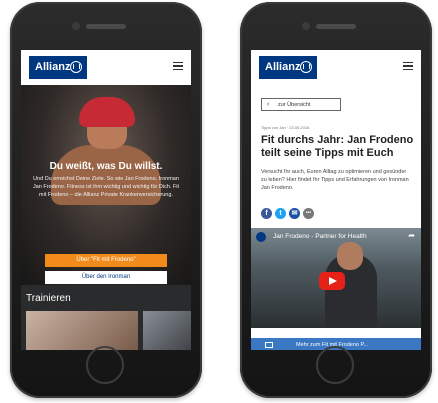 The image size is (438, 403). I want to click on back-label: zur Übersicht, so click(294, 105).